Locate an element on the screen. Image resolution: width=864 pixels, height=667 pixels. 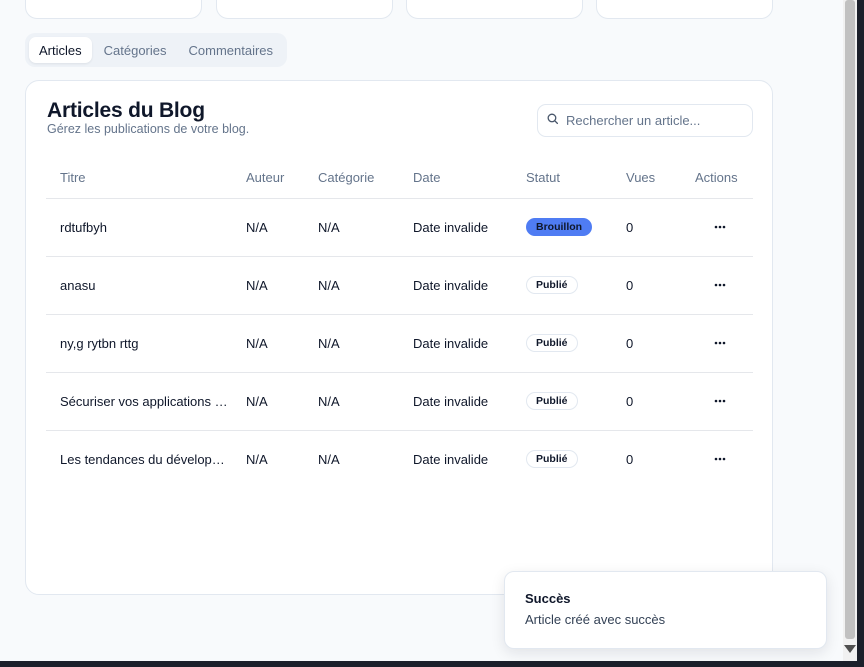
search-box is located at coordinates (645, 120).